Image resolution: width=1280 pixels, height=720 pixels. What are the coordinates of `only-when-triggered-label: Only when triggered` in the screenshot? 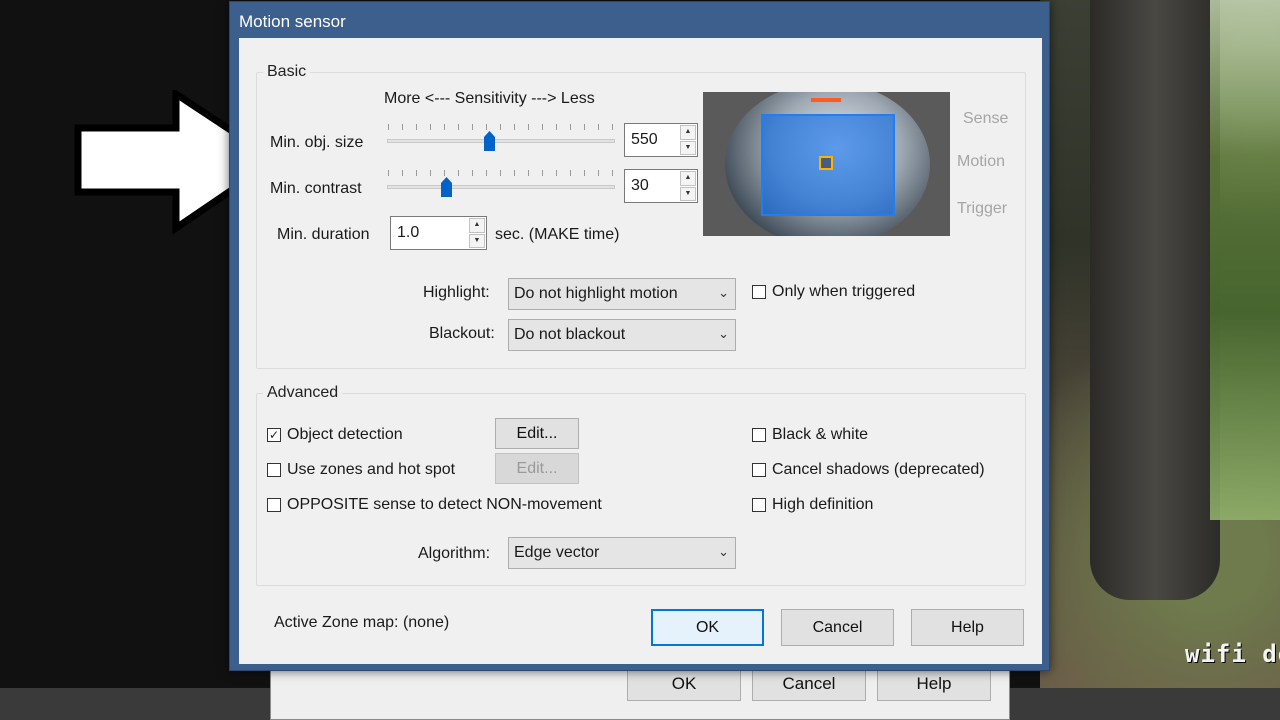 It's located at (844, 291).